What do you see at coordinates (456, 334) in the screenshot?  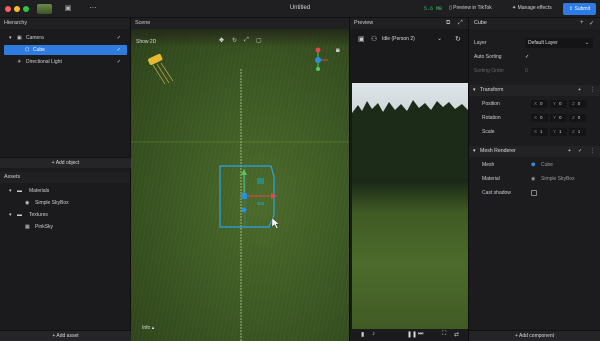 I see `switch-camera-icon: ⇄` at bounding box center [456, 334].